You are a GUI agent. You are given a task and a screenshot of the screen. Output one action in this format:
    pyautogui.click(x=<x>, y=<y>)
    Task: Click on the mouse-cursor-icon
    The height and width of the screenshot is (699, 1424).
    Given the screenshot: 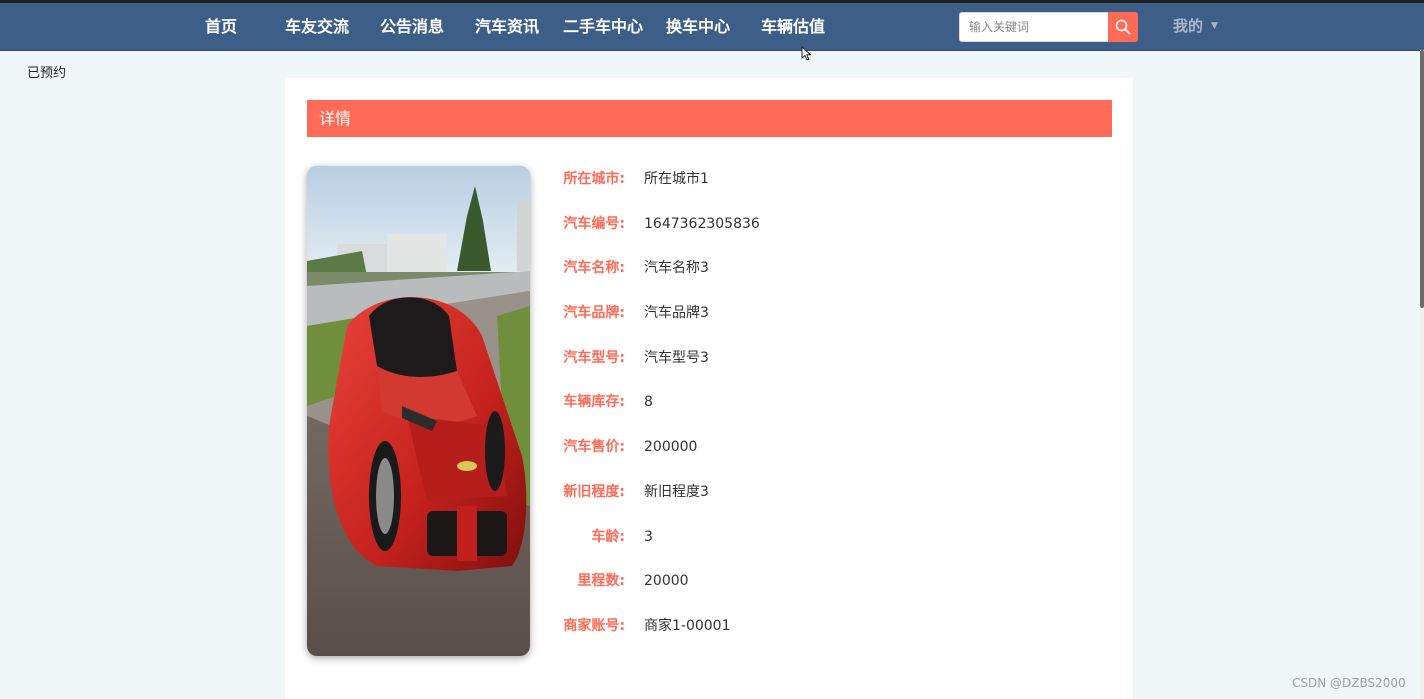 What is the action you would take?
    pyautogui.click(x=806, y=53)
    